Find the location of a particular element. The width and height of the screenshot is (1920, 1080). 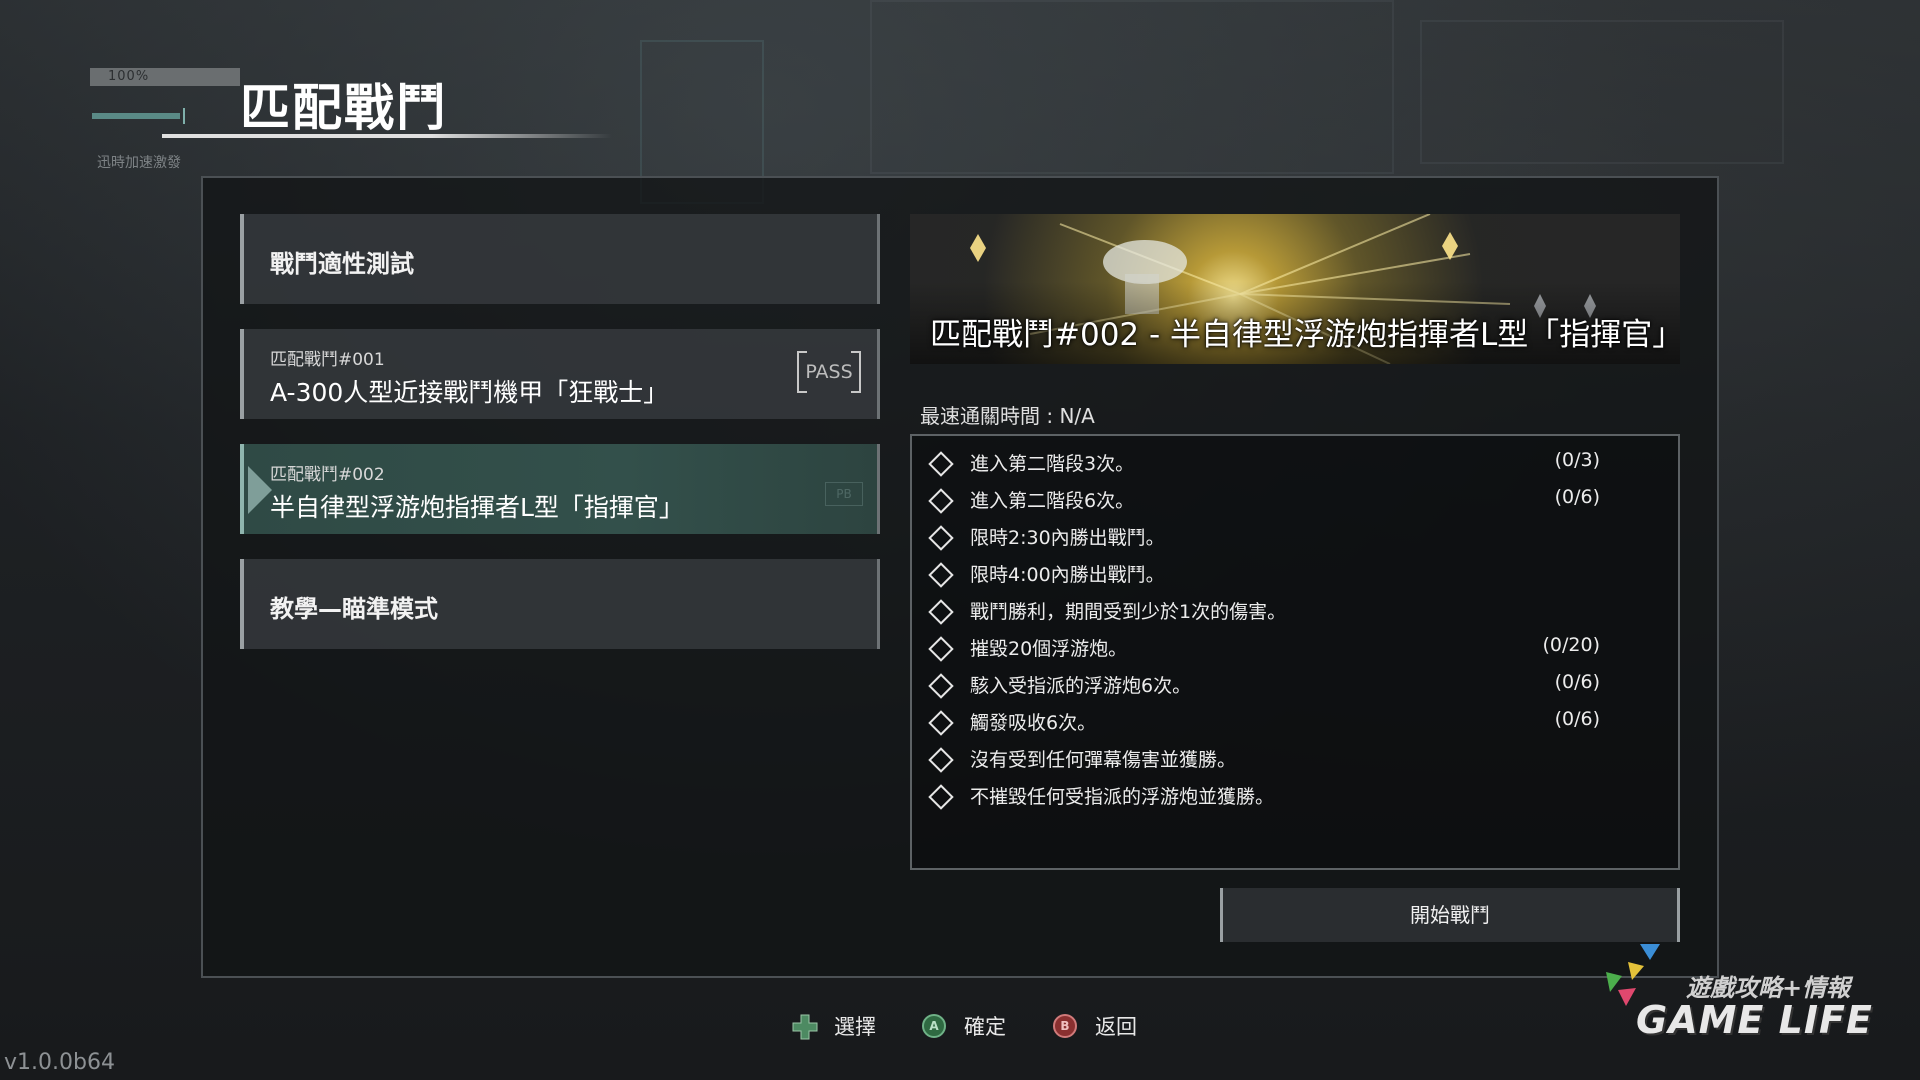

title-underline is located at coordinates (387, 136).